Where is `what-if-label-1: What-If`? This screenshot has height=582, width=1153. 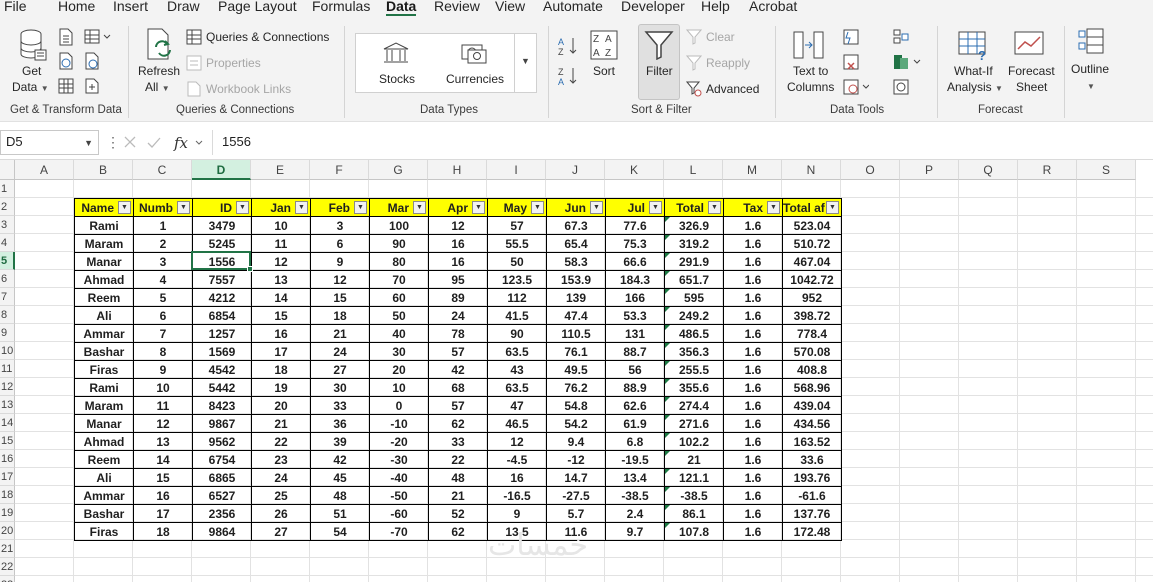 what-if-label-1: What-If is located at coordinates (973, 71).